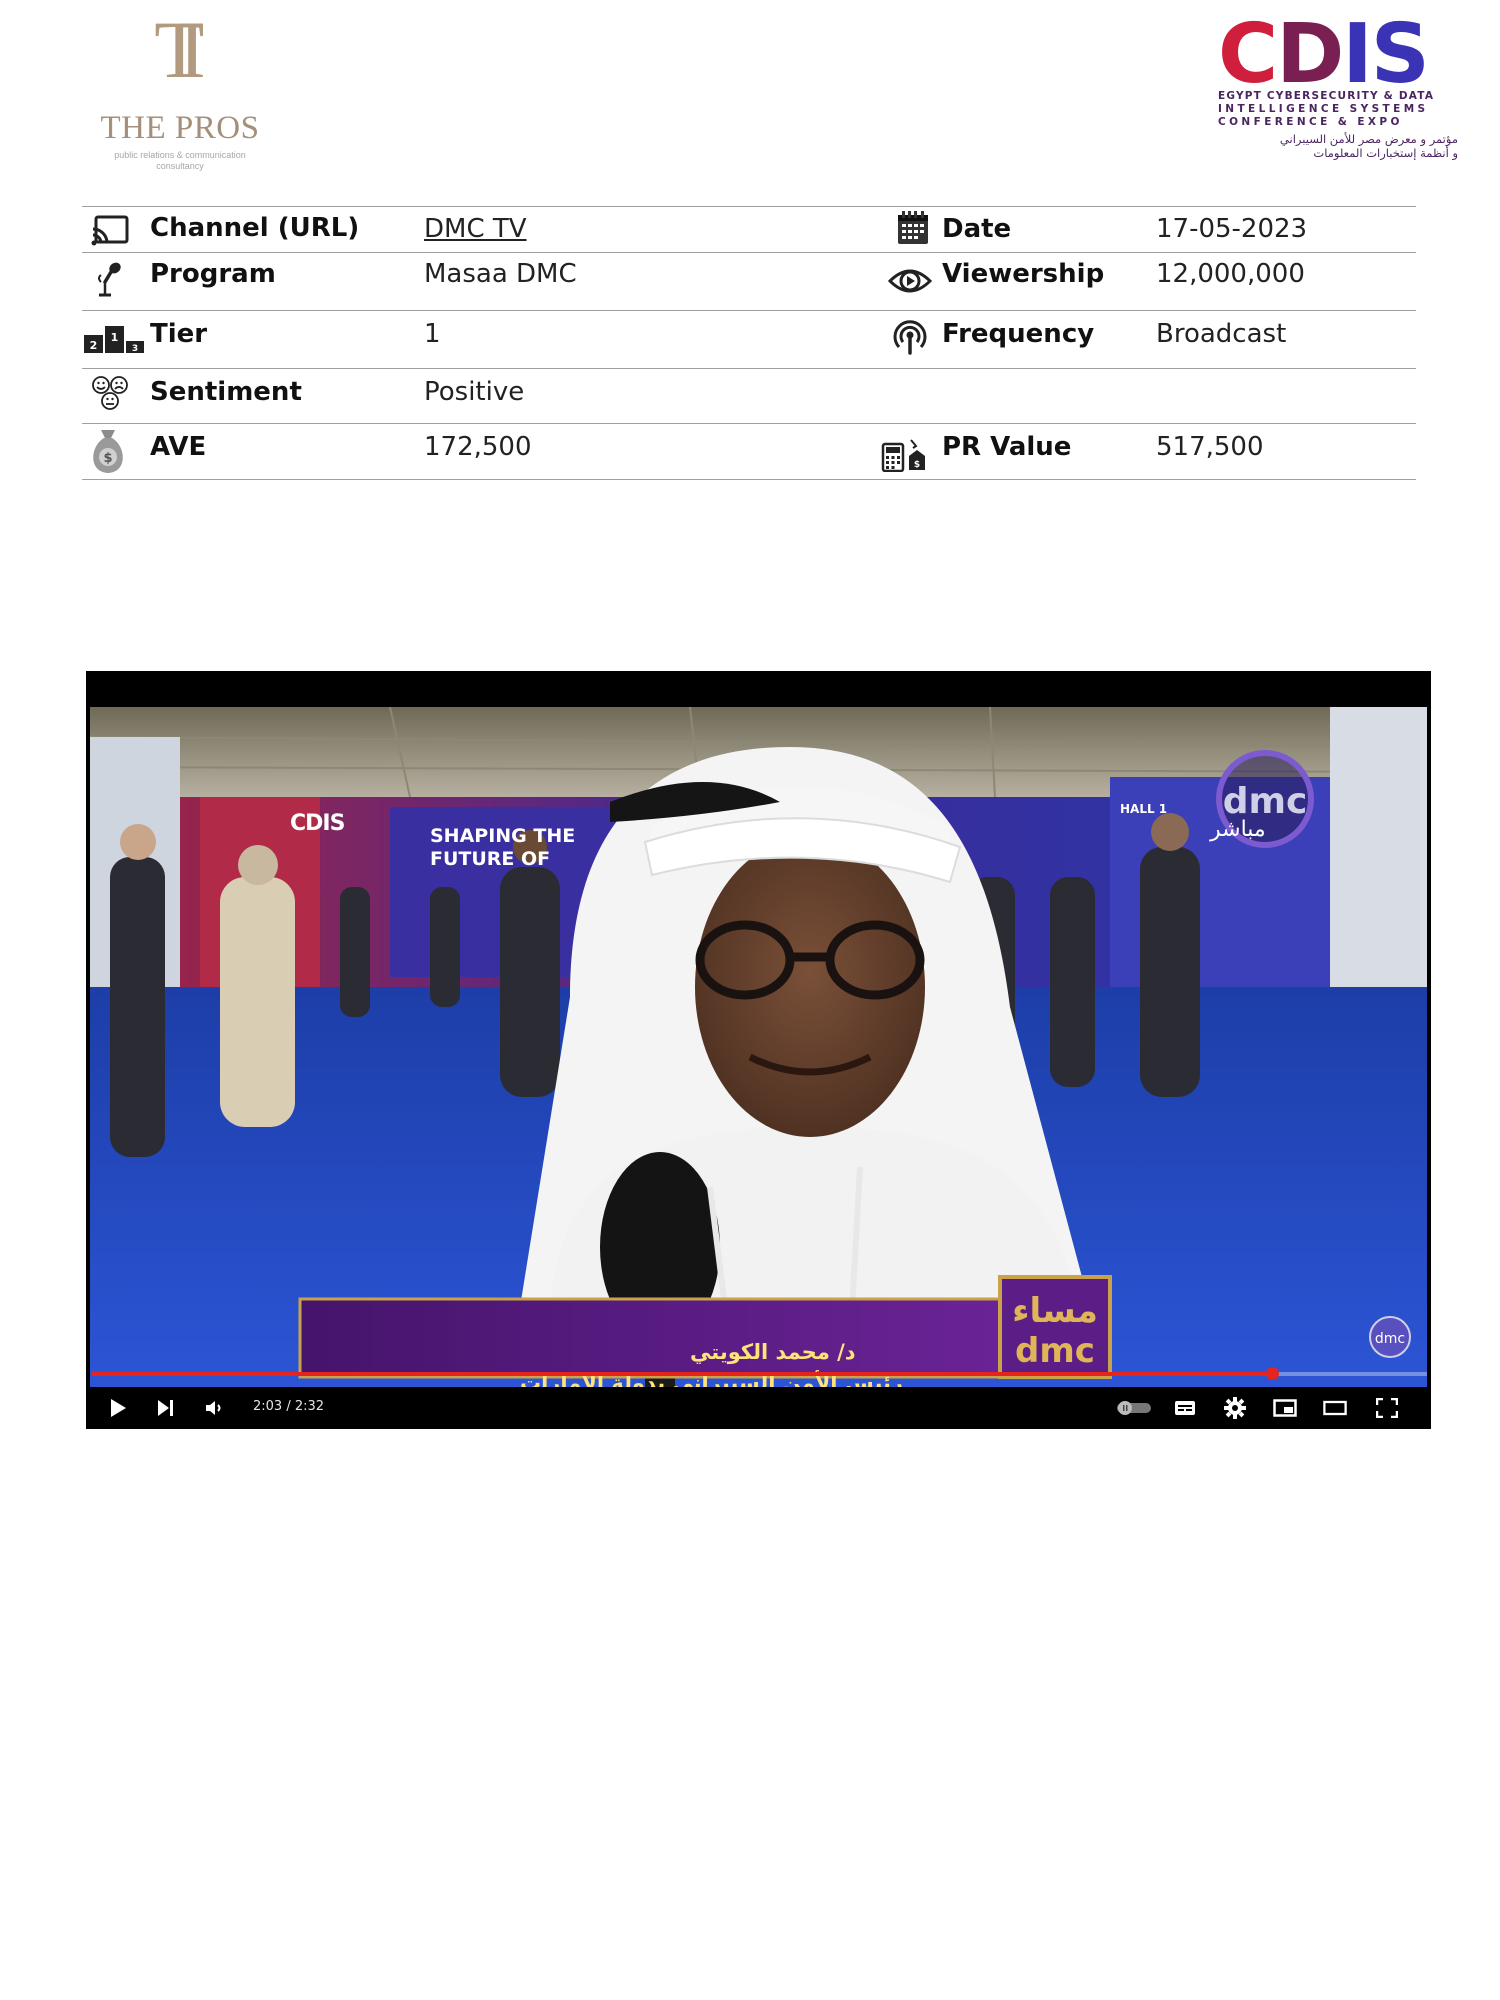 This screenshot has height=2000, width=1500. What do you see at coordinates (1385, 153) in the screenshot?
I see `cdis-arabic-line2: و أنظمة إستخبارات المعلومات` at bounding box center [1385, 153].